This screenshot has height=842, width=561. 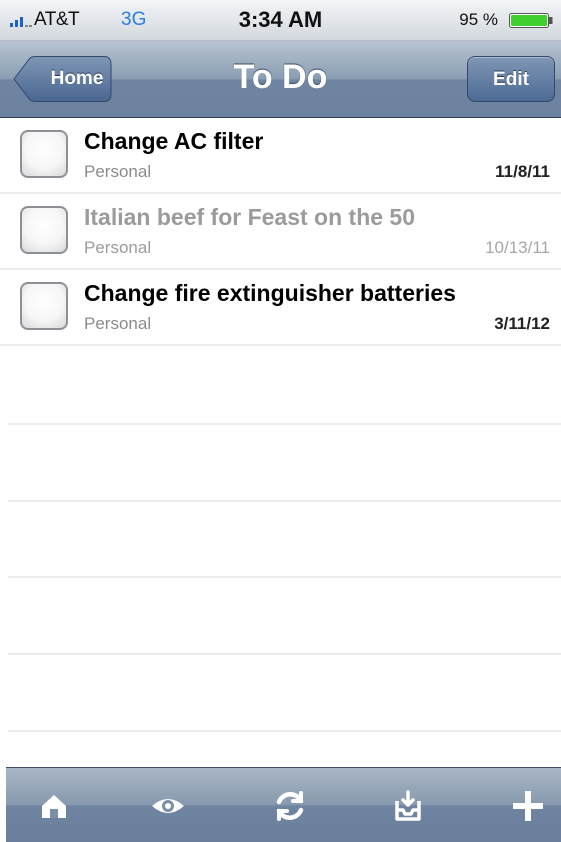 I want to click on task-date: 11/8/11, so click(x=522, y=171).